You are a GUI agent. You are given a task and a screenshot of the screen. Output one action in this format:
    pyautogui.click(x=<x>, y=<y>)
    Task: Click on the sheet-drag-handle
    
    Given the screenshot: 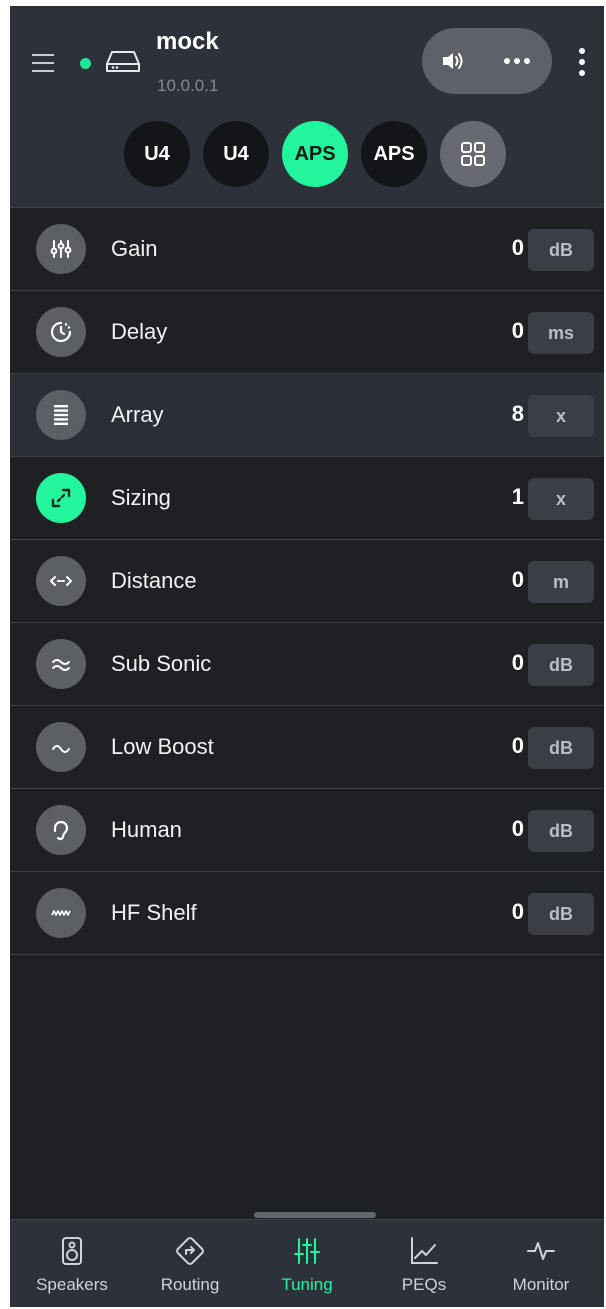 What is the action you would take?
    pyautogui.click(x=315, y=1215)
    